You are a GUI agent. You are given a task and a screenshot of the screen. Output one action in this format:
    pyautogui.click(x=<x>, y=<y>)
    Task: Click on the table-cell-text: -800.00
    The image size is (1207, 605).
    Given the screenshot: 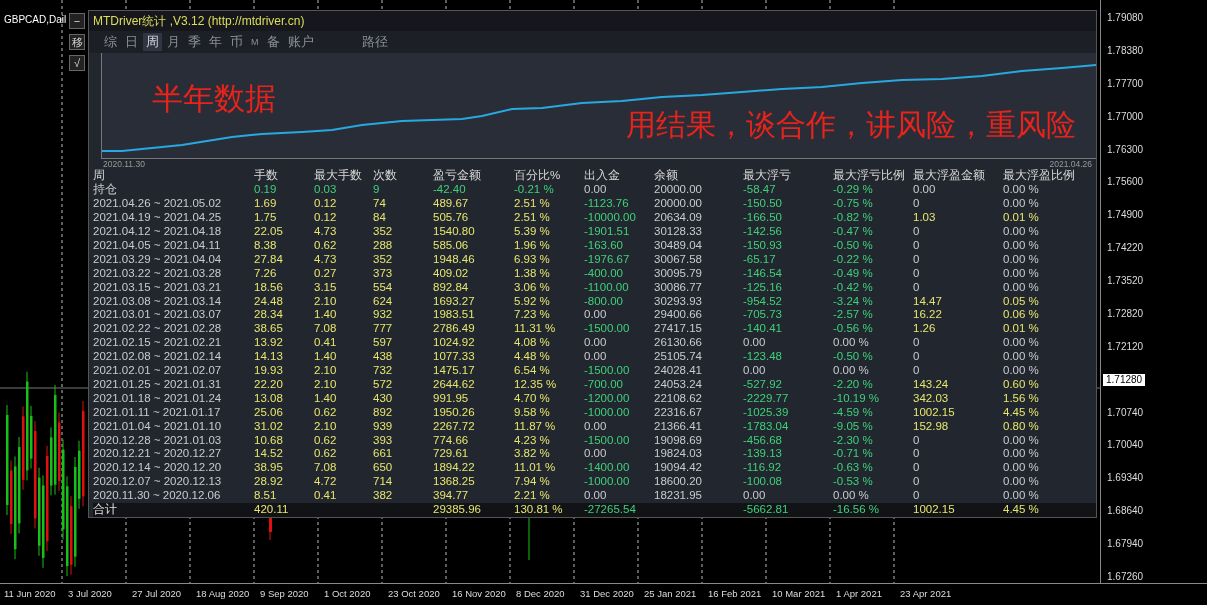 What is the action you would take?
    pyautogui.click(x=604, y=301)
    